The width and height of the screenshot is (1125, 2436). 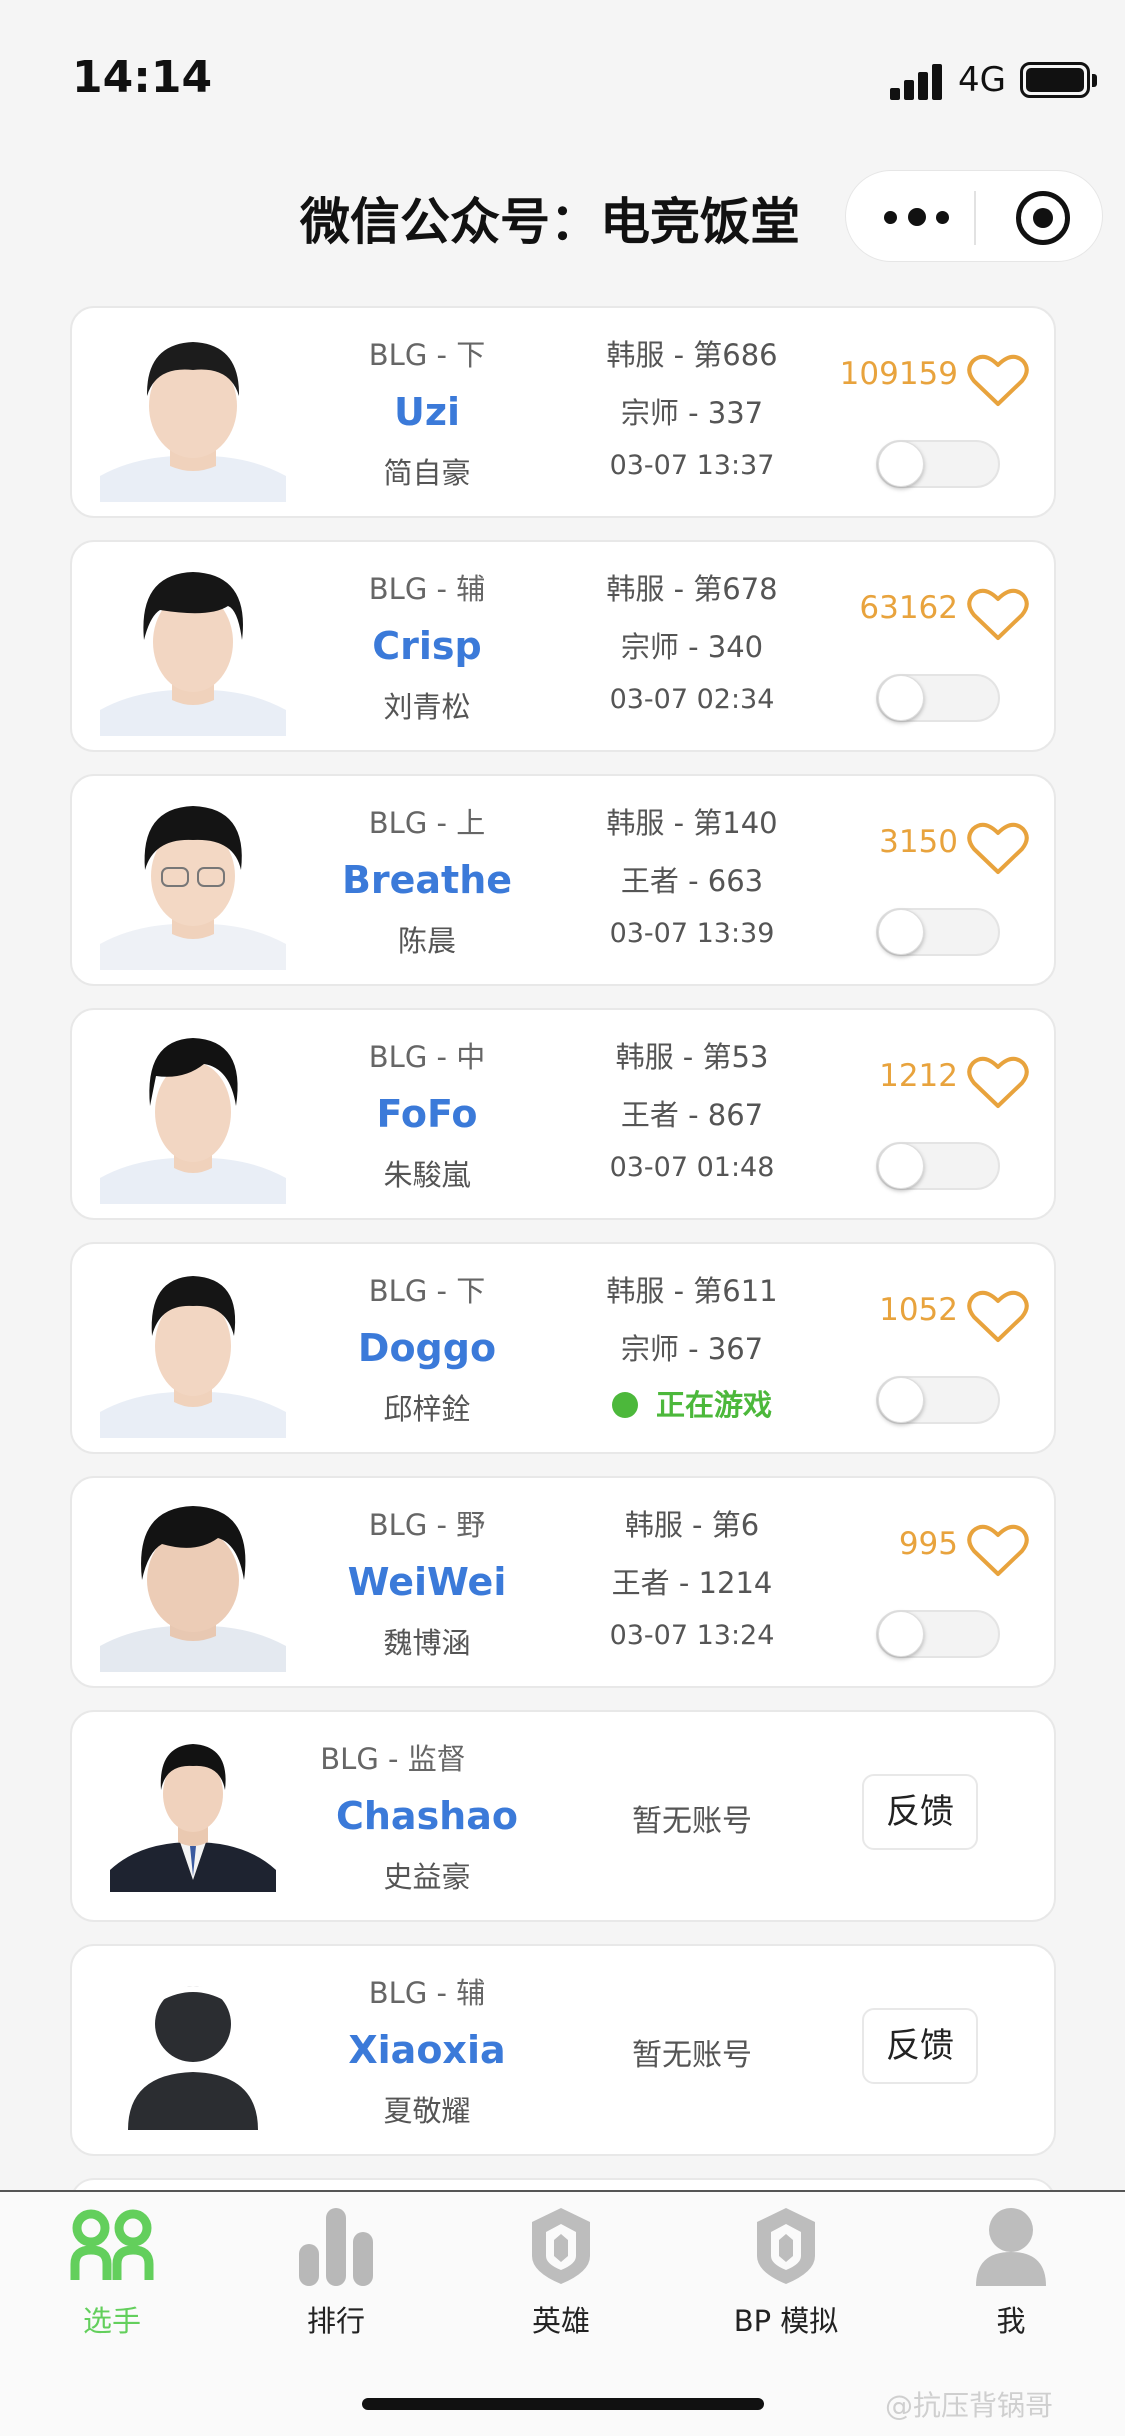 I want to click on like-count: 3150, so click(x=918, y=842).